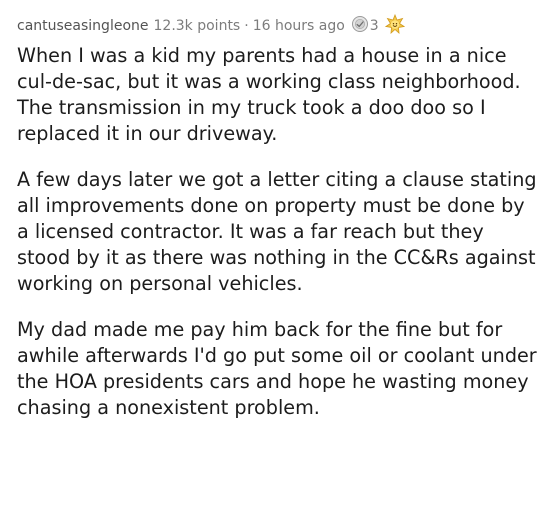 The height and width of the screenshot is (509, 548). What do you see at coordinates (83, 26) in the screenshot?
I see `author-username: cantuseasingleone` at bounding box center [83, 26].